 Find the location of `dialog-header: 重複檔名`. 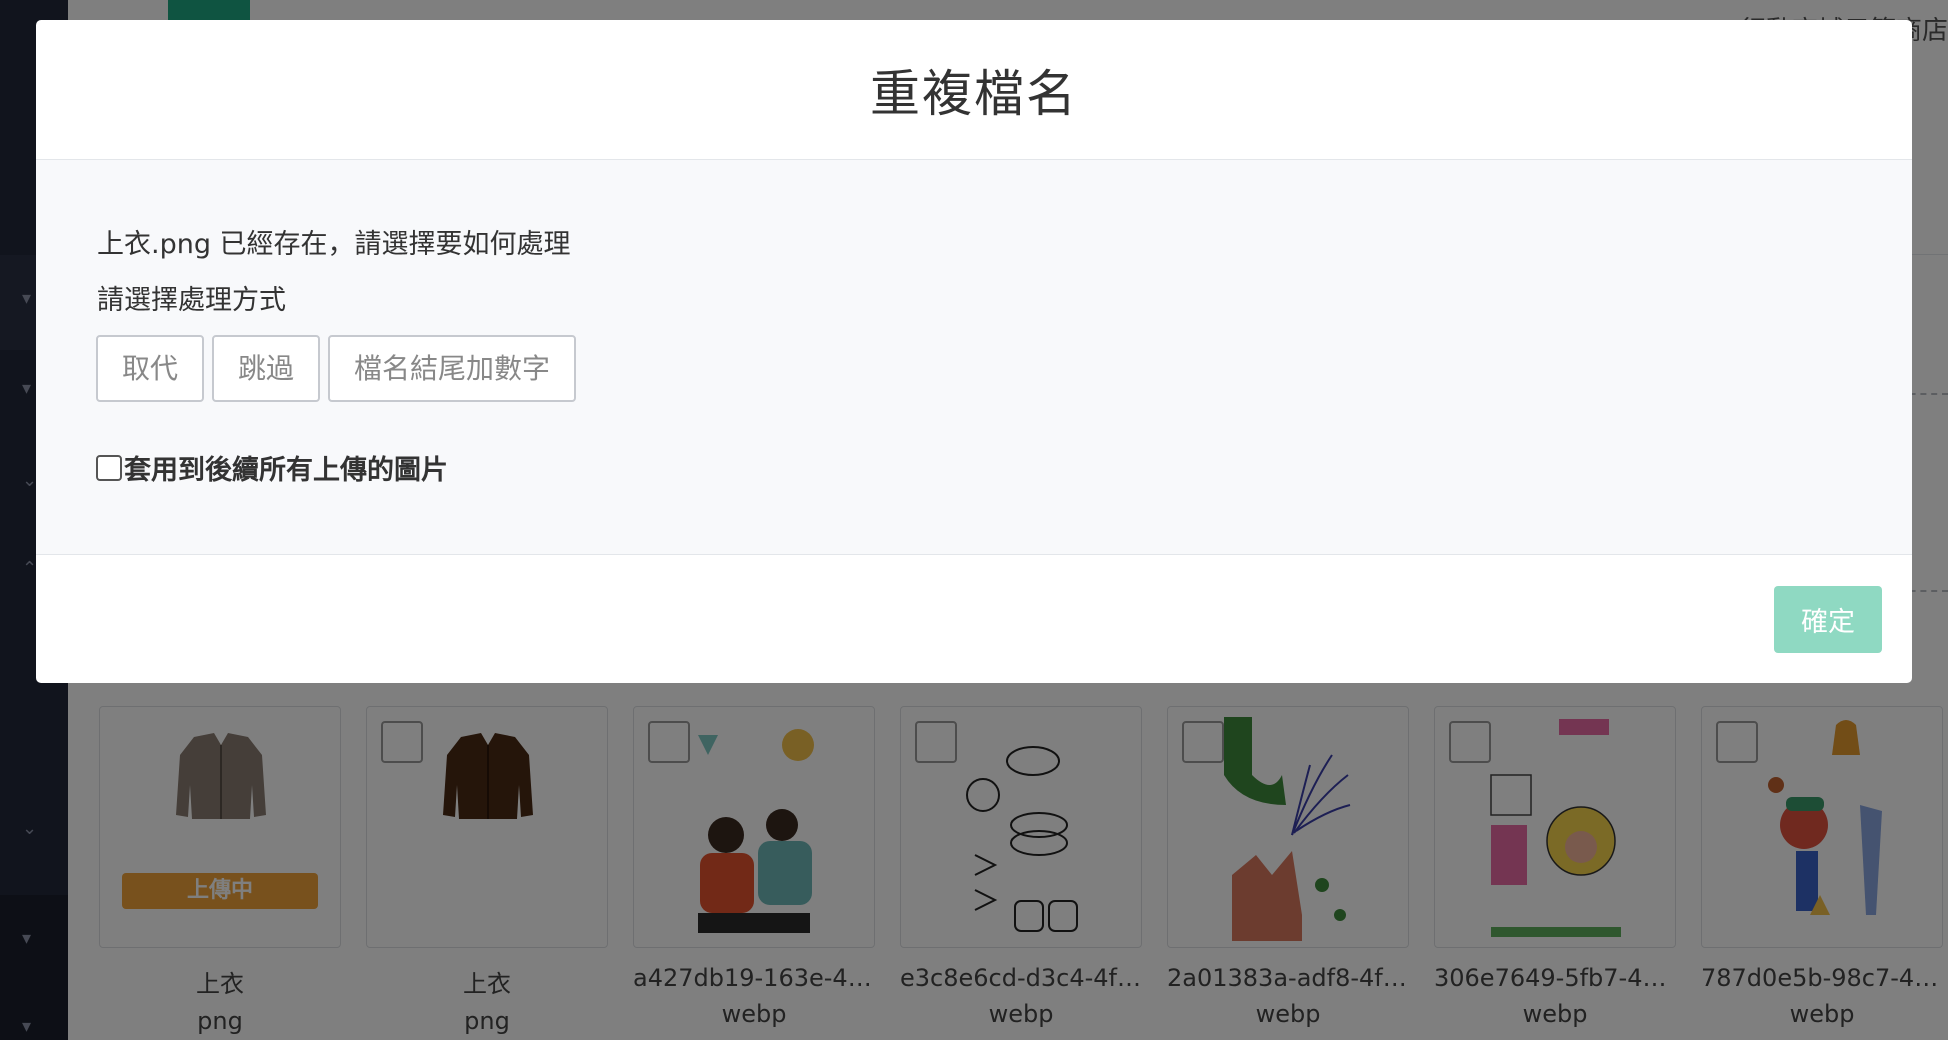

dialog-header: 重複檔名 is located at coordinates (974, 90).